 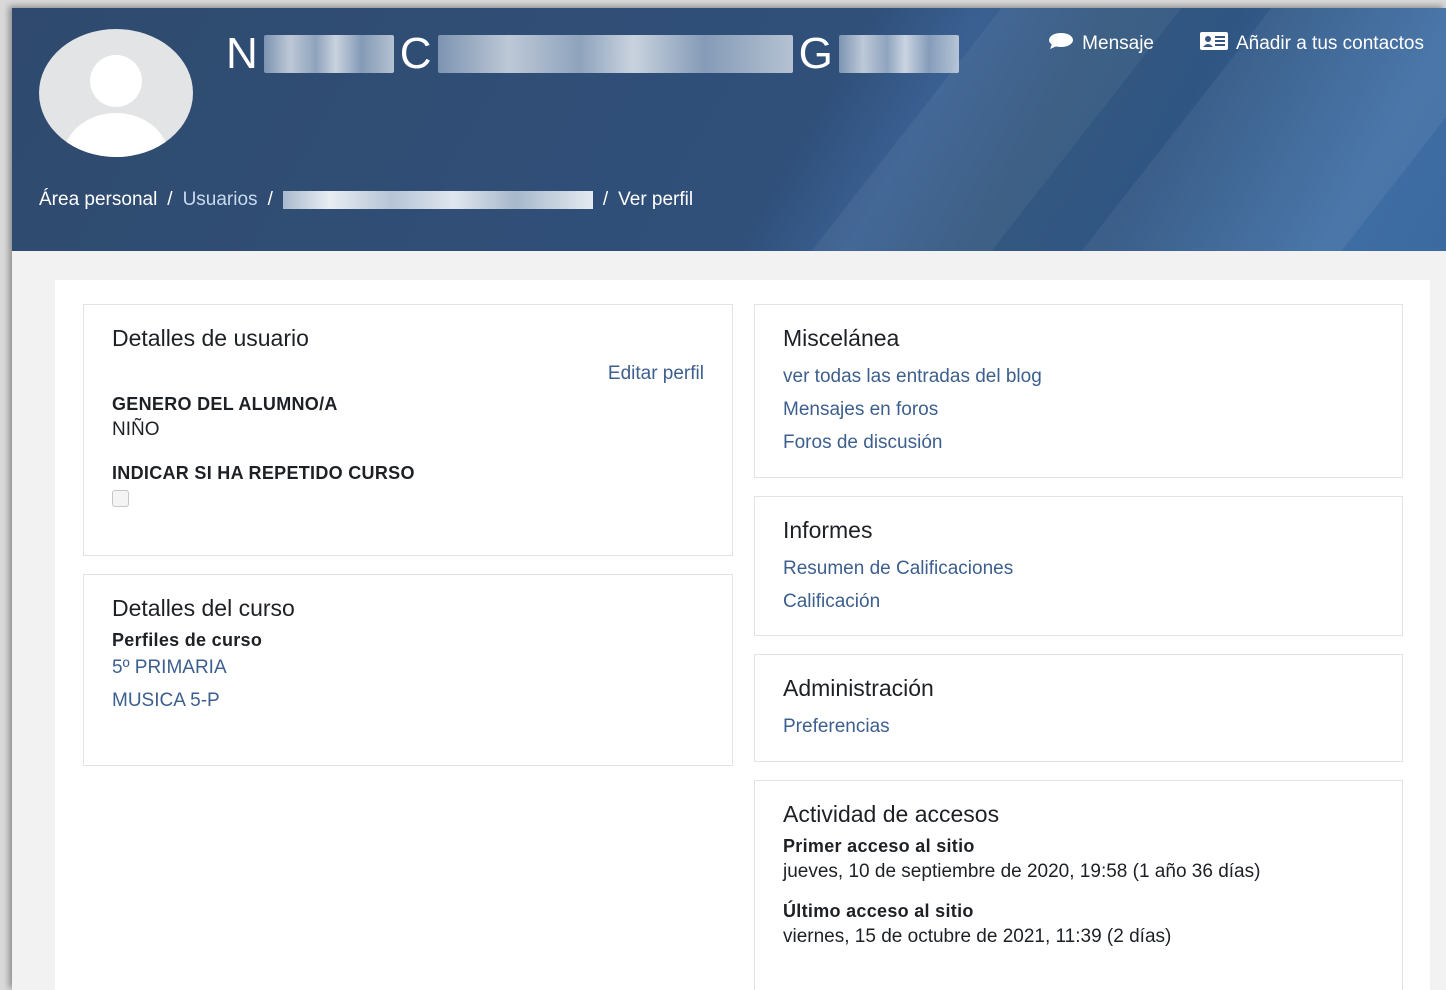 I want to click on course-details-title: Detalles del curso, so click(x=203, y=608).